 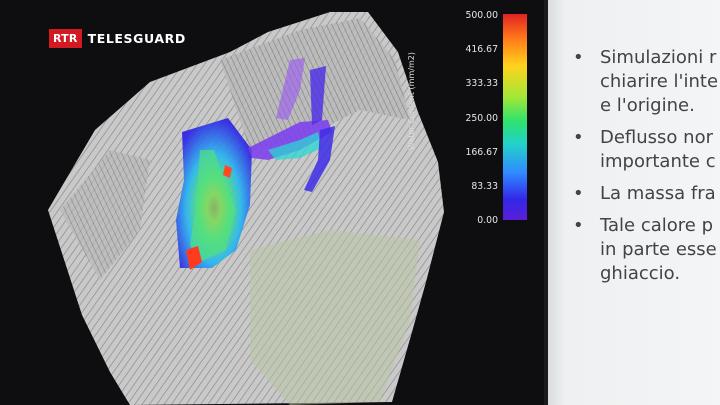 What do you see at coordinates (65, 38) in the screenshot?
I see `broadcaster-badge: RTR` at bounding box center [65, 38].